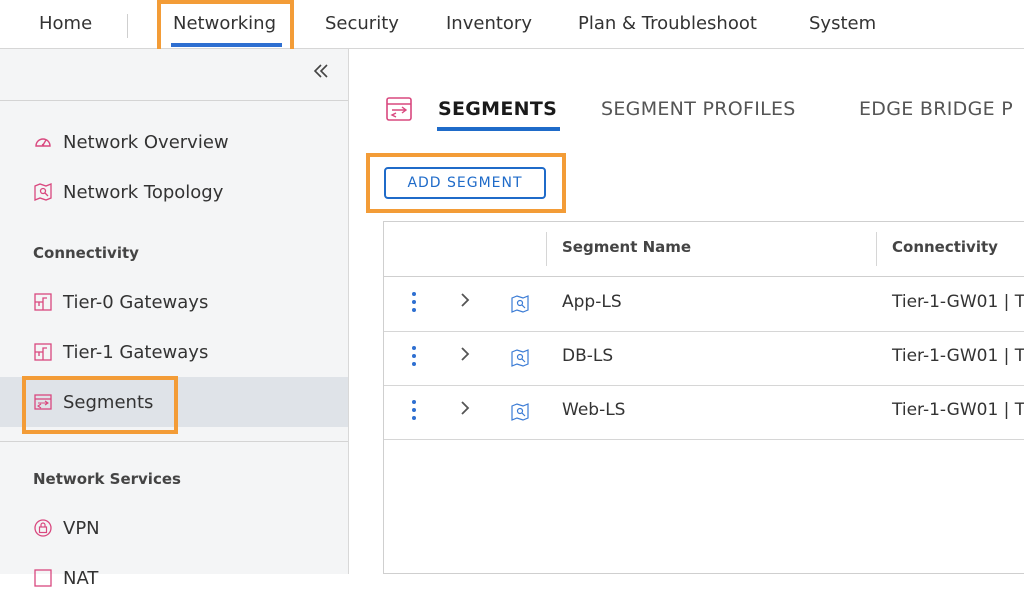 This screenshot has height=593, width=1024. Describe the element at coordinates (226, 45) in the screenshot. I see `nav-active-underline` at that location.